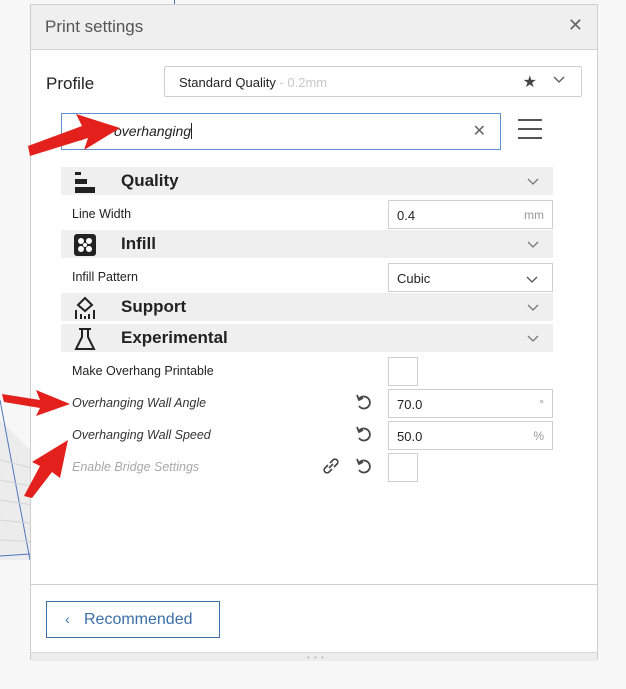 This screenshot has width=626, height=689. What do you see at coordinates (307, 244) in the screenshot?
I see `category-infill: Infill` at bounding box center [307, 244].